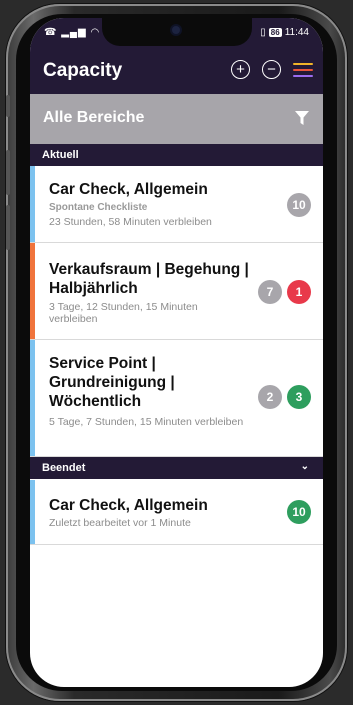 The height and width of the screenshot is (705, 353). I want to click on area-filter-label: Alle Bereiche, so click(94, 117).